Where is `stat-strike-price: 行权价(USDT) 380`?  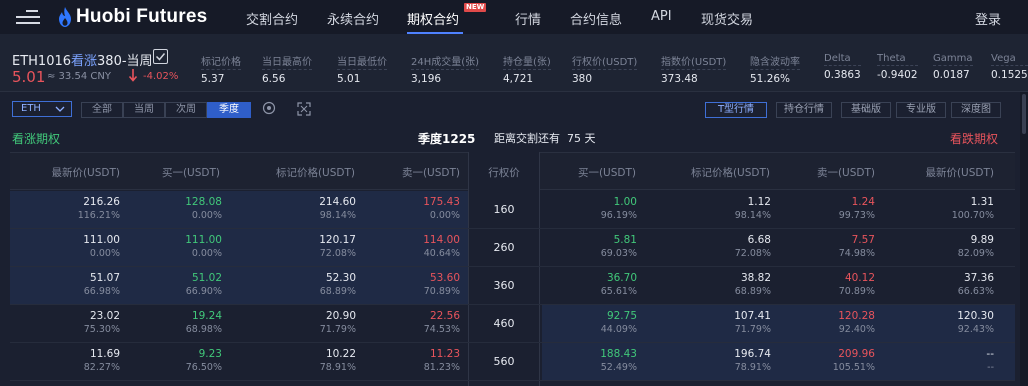
stat-strike-price: 行权价(USDT) 380 is located at coordinates (605, 69).